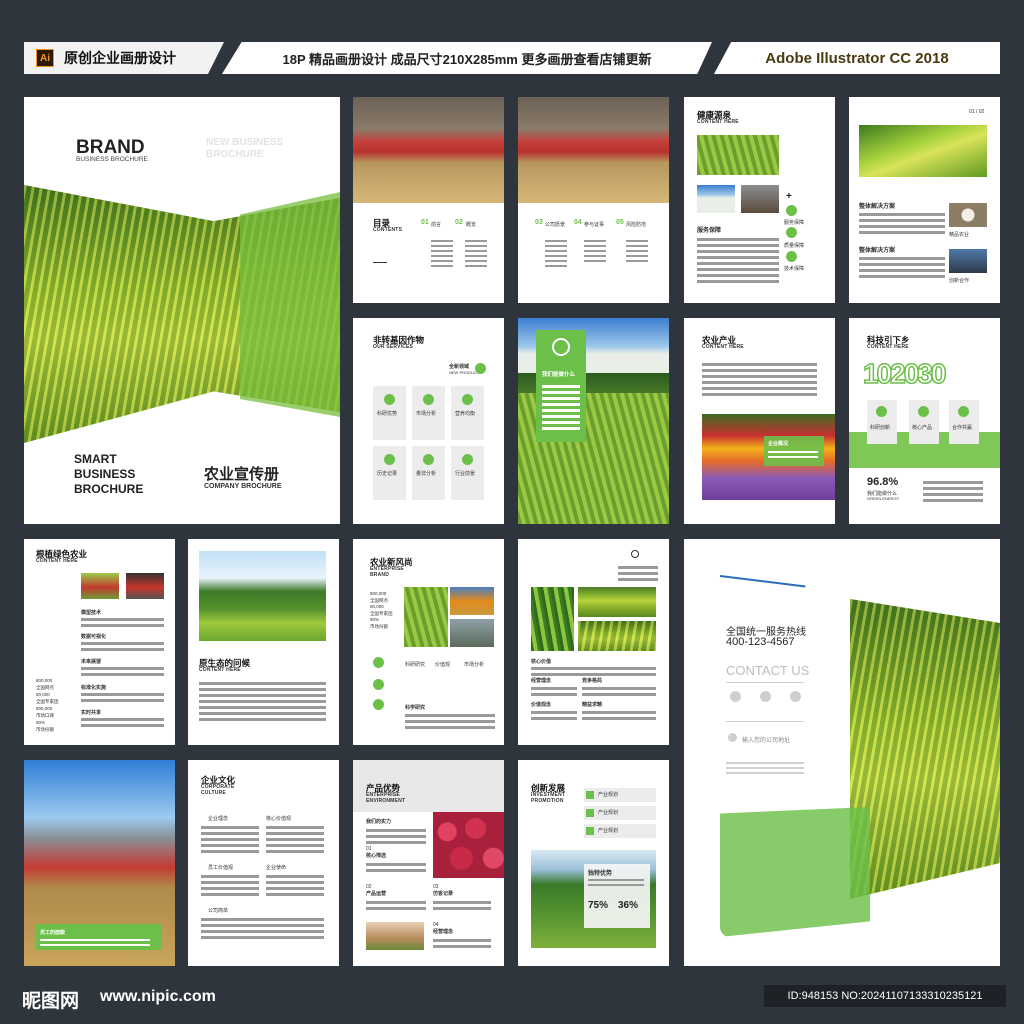  Describe the element at coordinates (552, 619) in the screenshot. I see `corn-image` at that location.